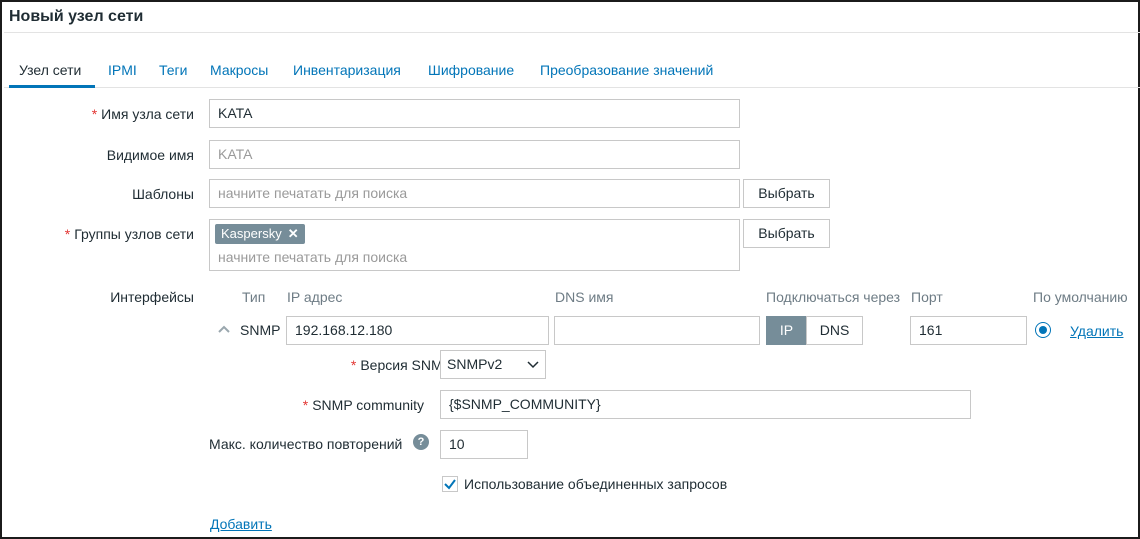 The width and height of the screenshot is (1140, 539). I want to click on title-divider, so click(572, 32).